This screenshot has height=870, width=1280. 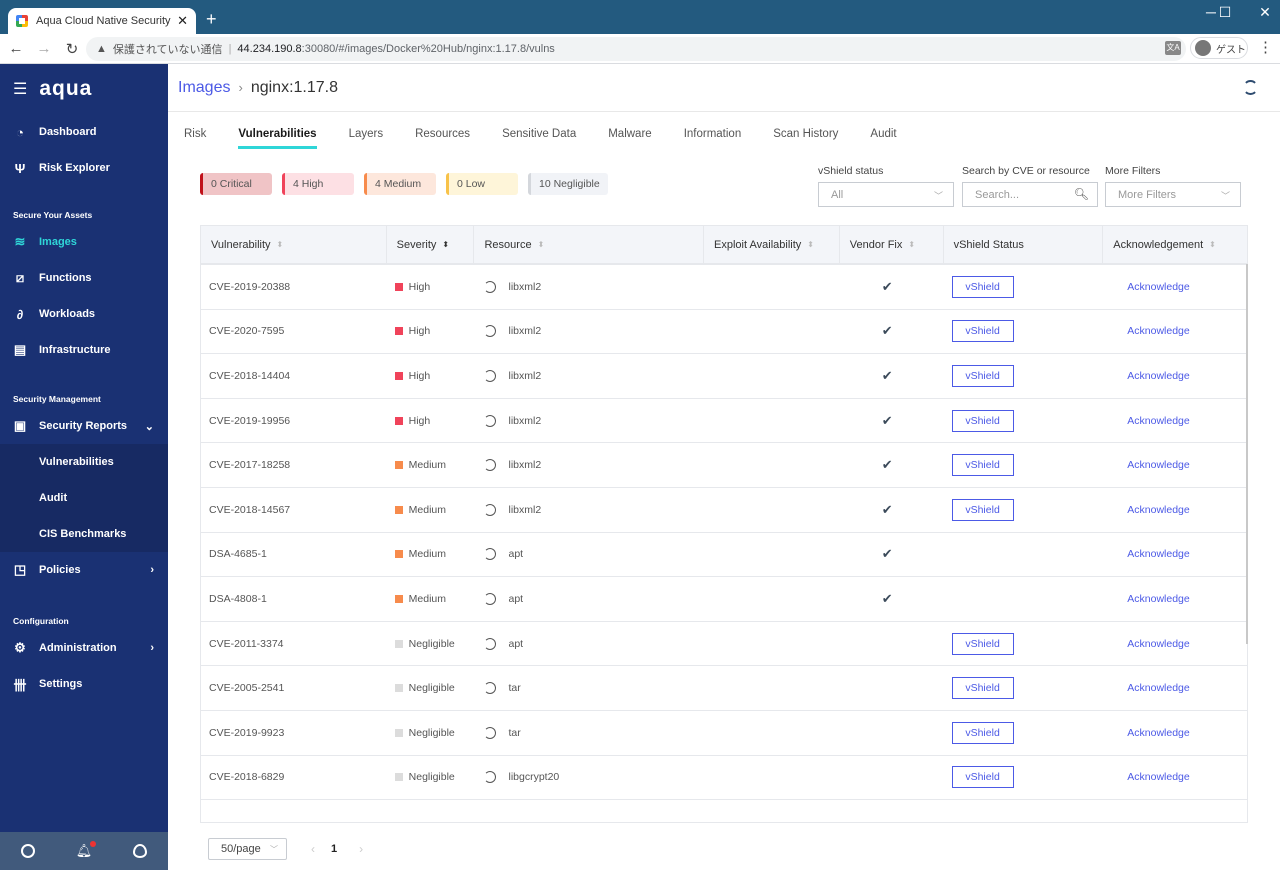 What do you see at coordinates (539, 138) in the screenshot?
I see `tab-sensitive-data: Sensitive Data` at bounding box center [539, 138].